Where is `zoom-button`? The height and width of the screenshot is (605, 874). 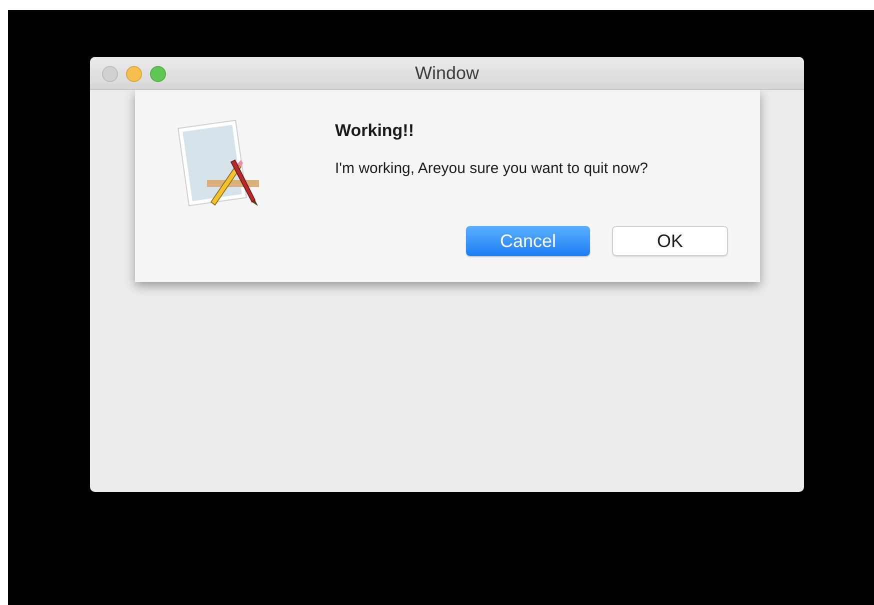
zoom-button is located at coordinates (158, 74).